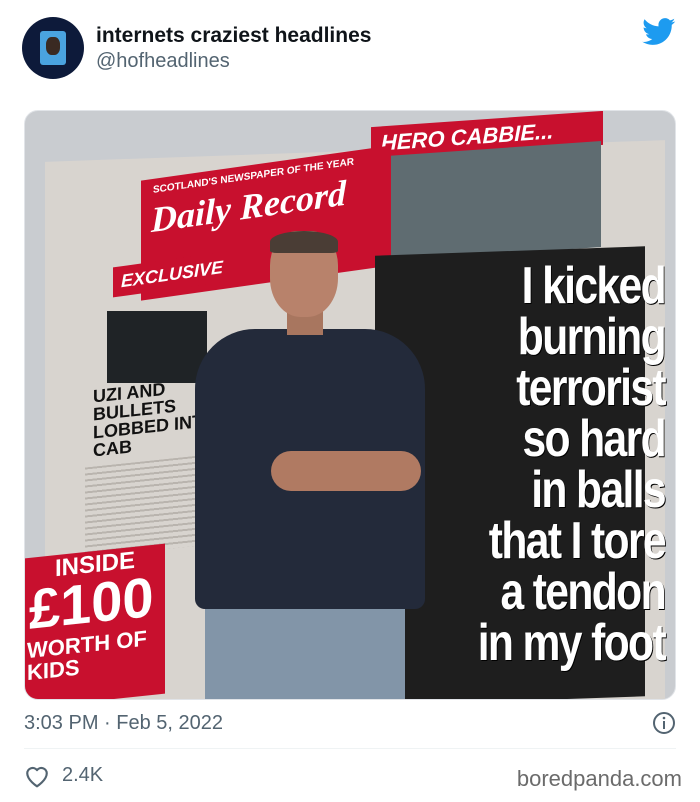  Describe the element at coordinates (577, 541) in the screenshot. I see `headline-line: that I tore` at that location.